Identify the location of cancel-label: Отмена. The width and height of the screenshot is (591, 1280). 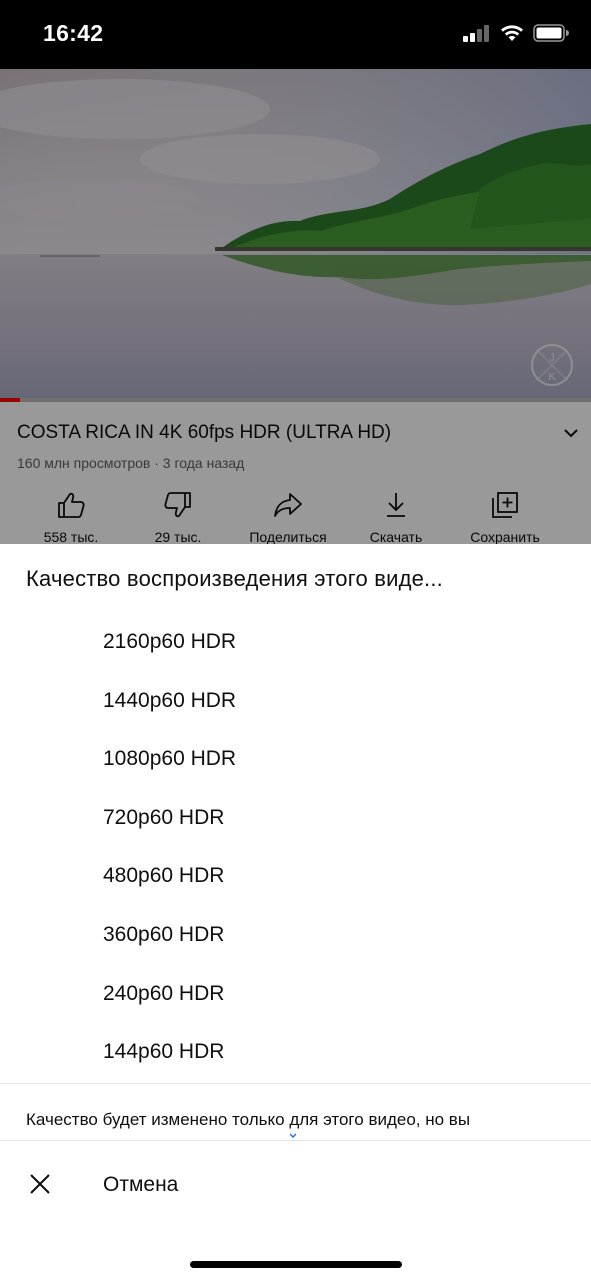
(141, 1184).